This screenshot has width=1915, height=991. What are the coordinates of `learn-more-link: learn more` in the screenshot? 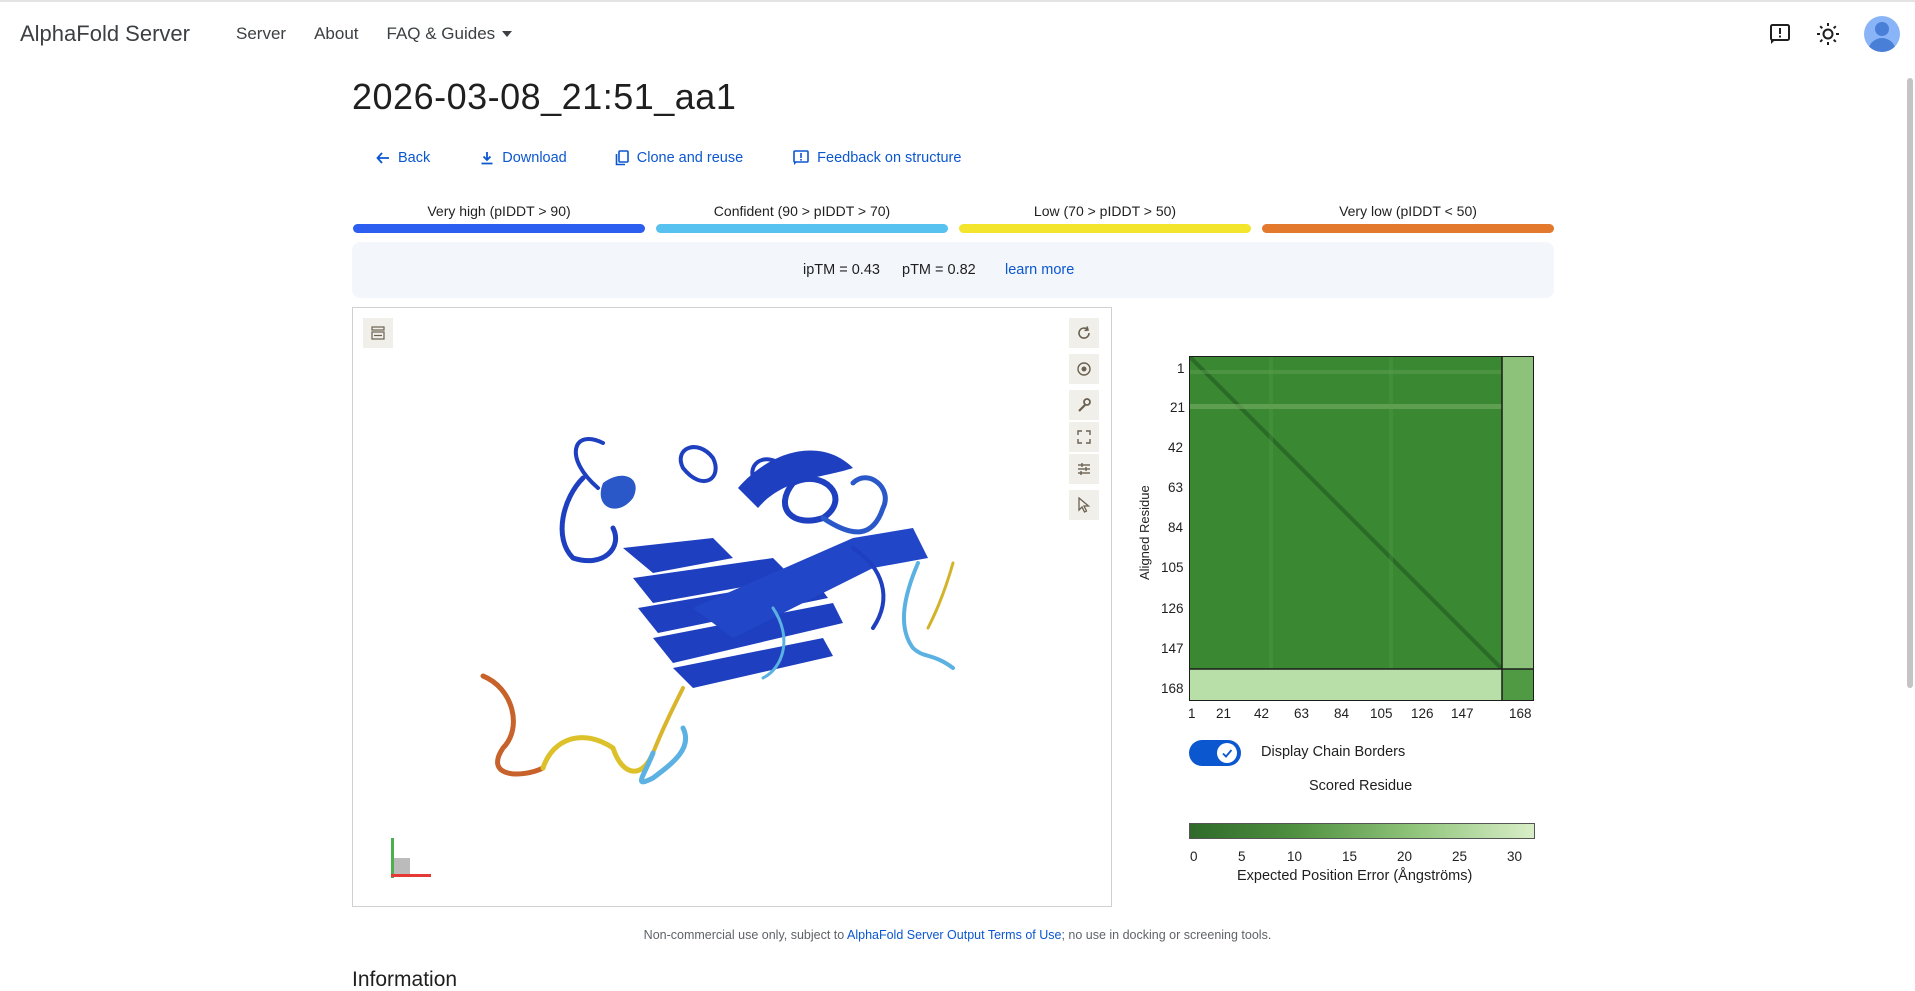 It's located at (1039, 270).